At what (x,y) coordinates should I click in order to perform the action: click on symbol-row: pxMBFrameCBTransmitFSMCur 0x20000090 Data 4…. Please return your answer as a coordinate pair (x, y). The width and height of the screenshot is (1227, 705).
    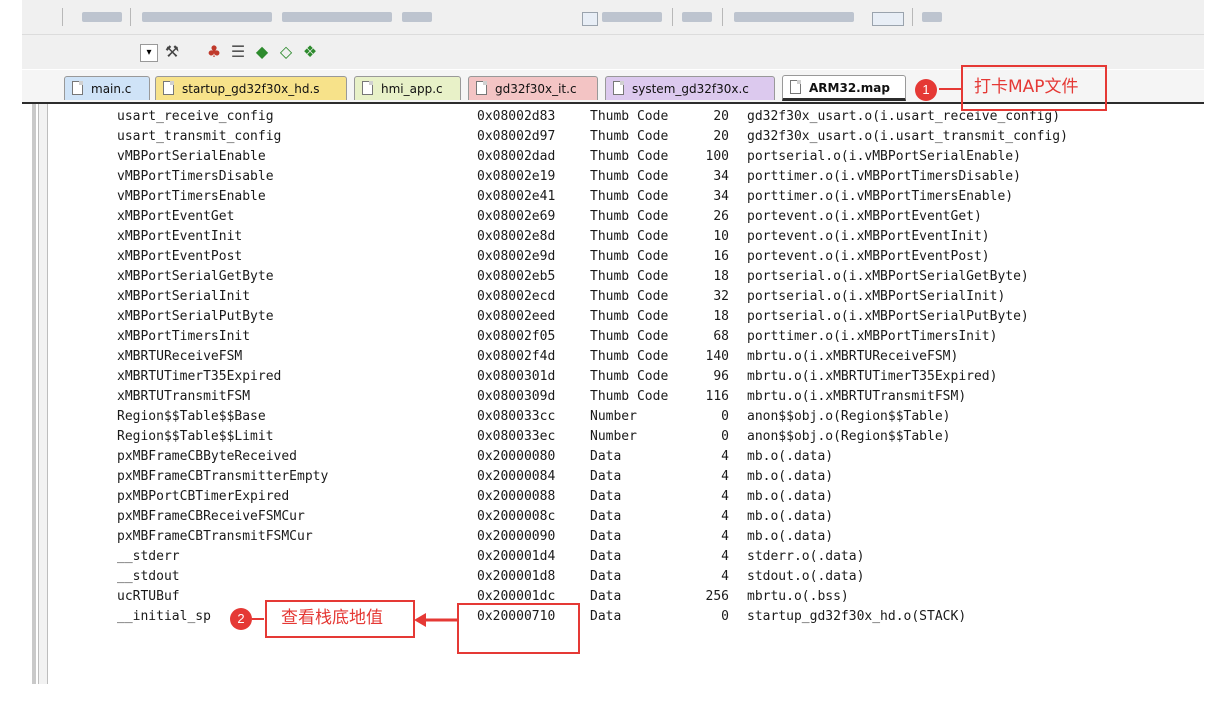
    Looking at the image, I should click on (613, 537).